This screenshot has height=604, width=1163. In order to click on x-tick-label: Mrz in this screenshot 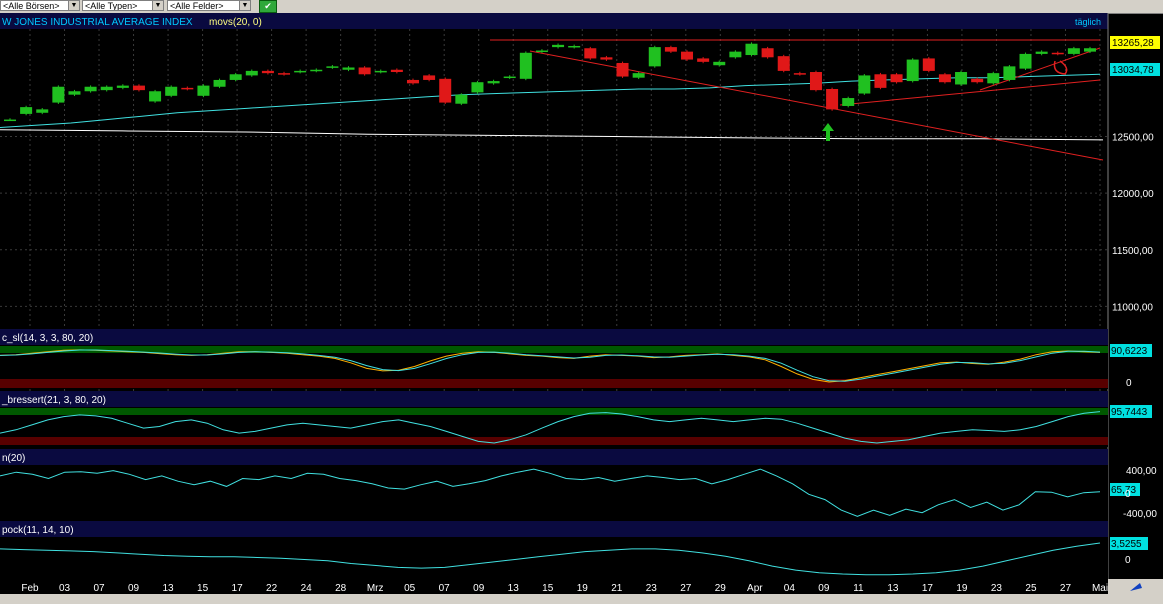, I will do `click(375, 588)`.